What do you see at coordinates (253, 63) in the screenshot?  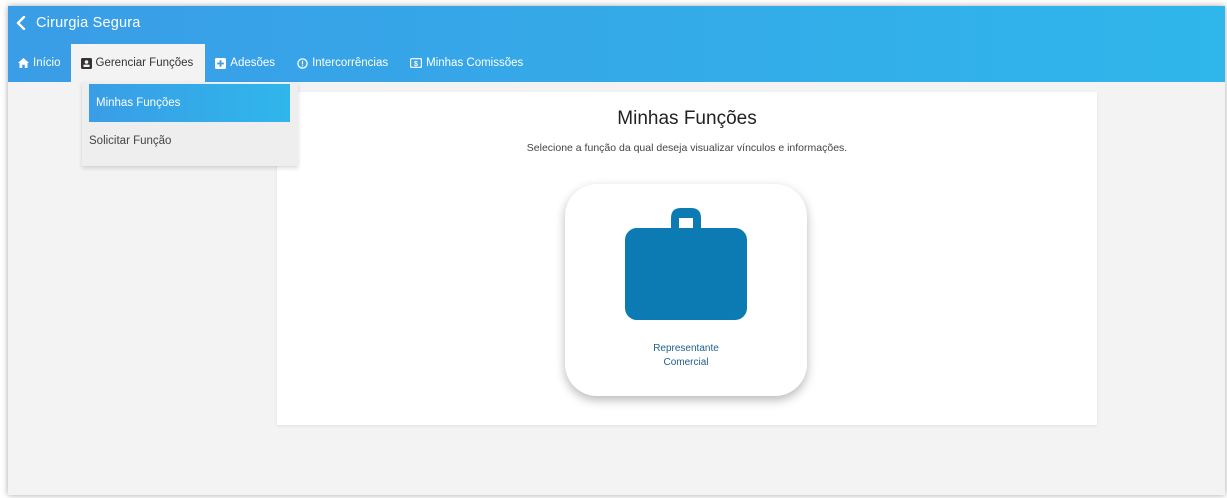 I see `tab-label: Adesões` at bounding box center [253, 63].